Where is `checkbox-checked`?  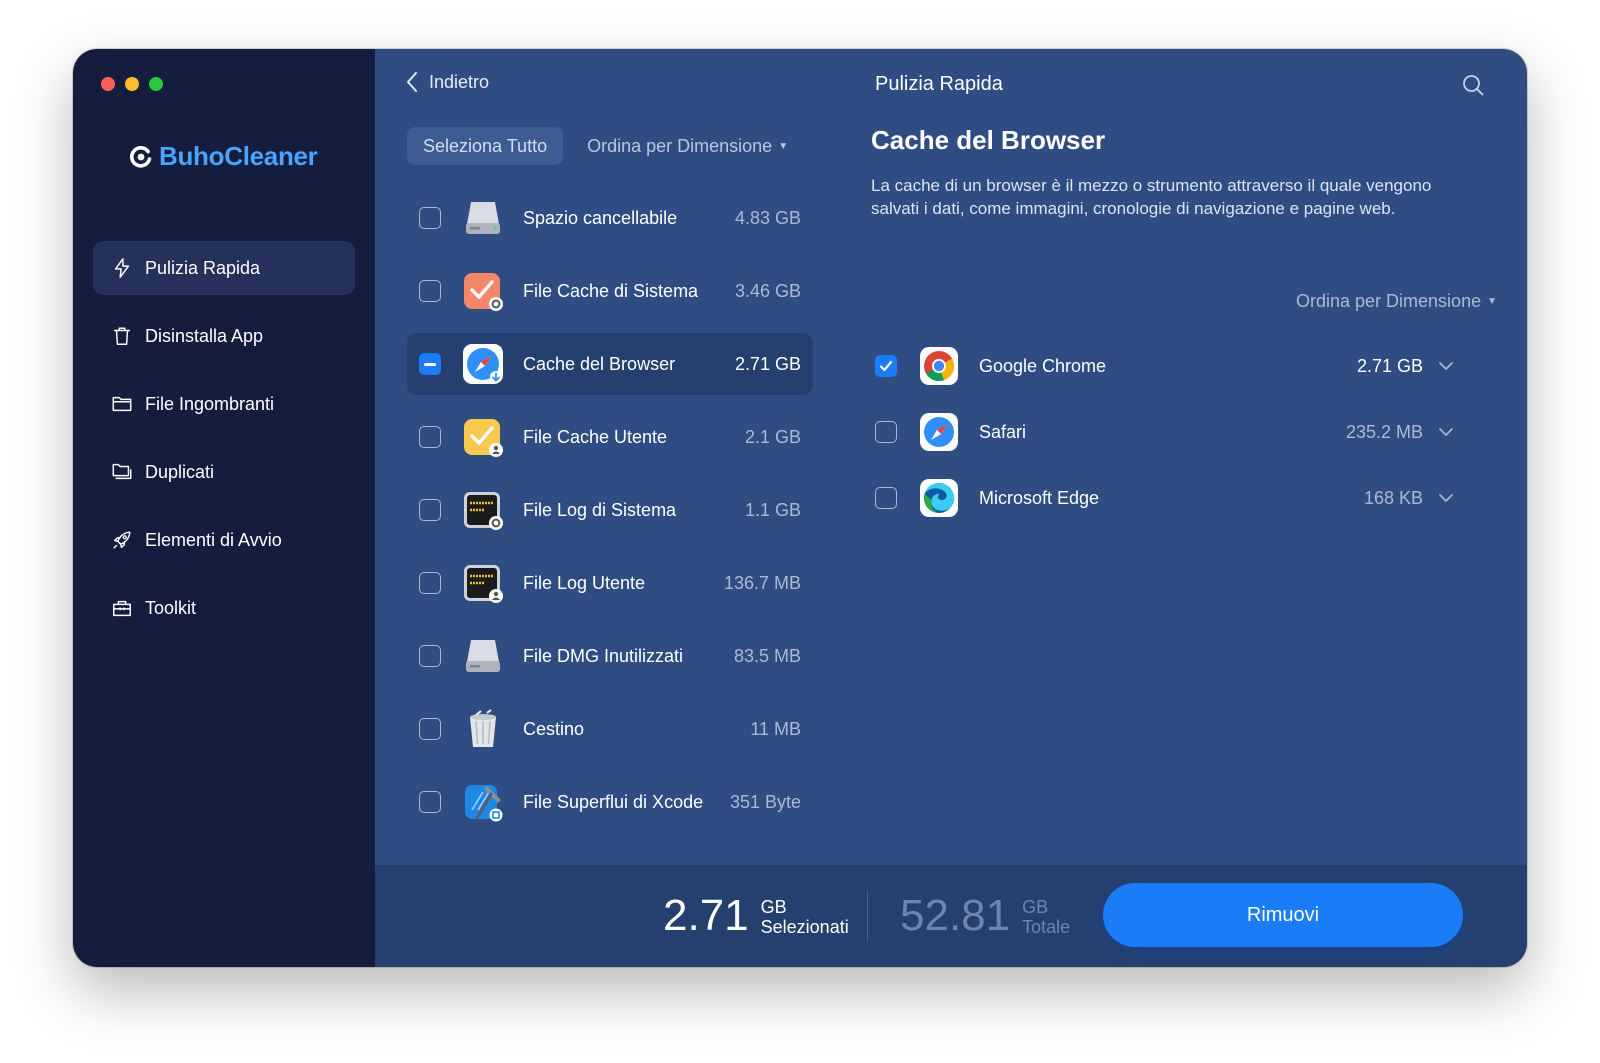 checkbox-checked is located at coordinates (886, 366).